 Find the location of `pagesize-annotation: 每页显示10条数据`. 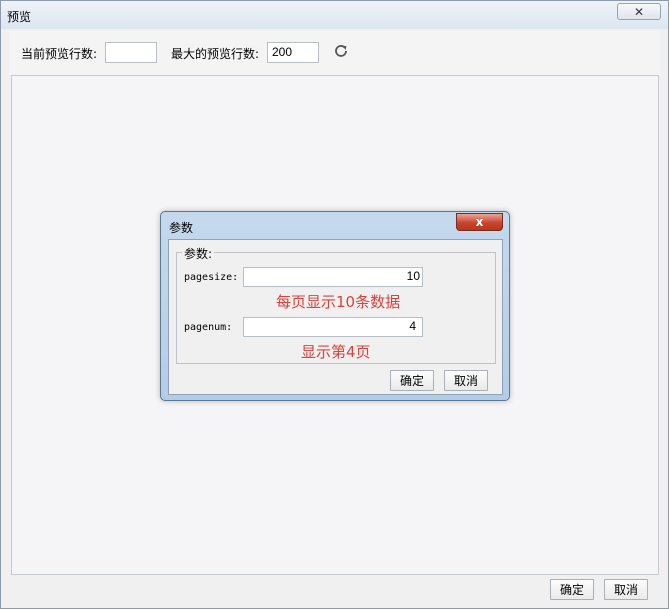

pagesize-annotation: 每页显示10条数据 is located at coordinates (338, 302).